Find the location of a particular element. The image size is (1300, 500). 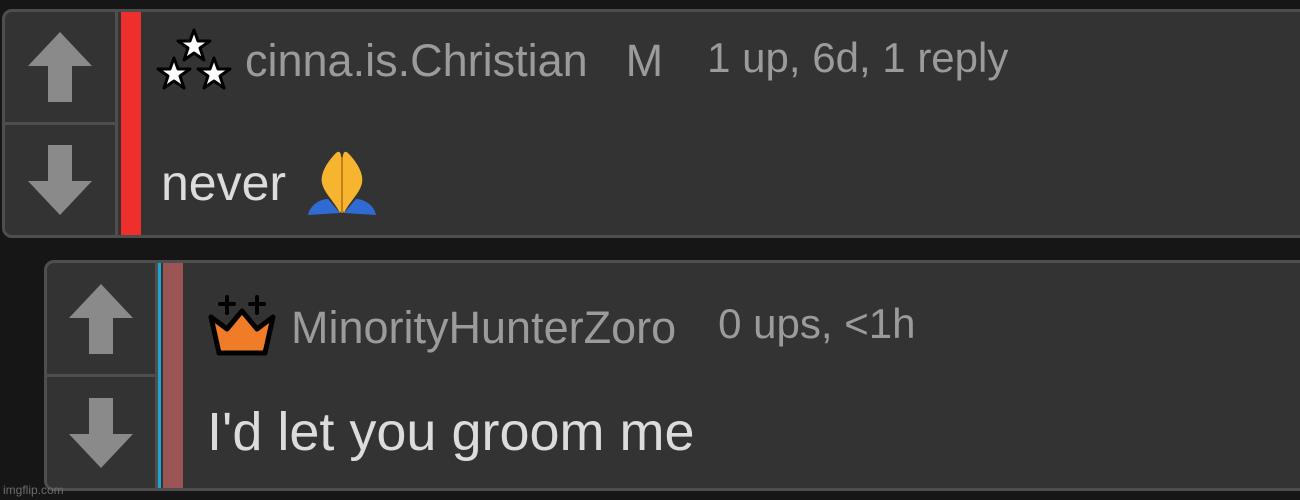

comment-text-content: I'd let you groom me is located at coordinates (451, 432).